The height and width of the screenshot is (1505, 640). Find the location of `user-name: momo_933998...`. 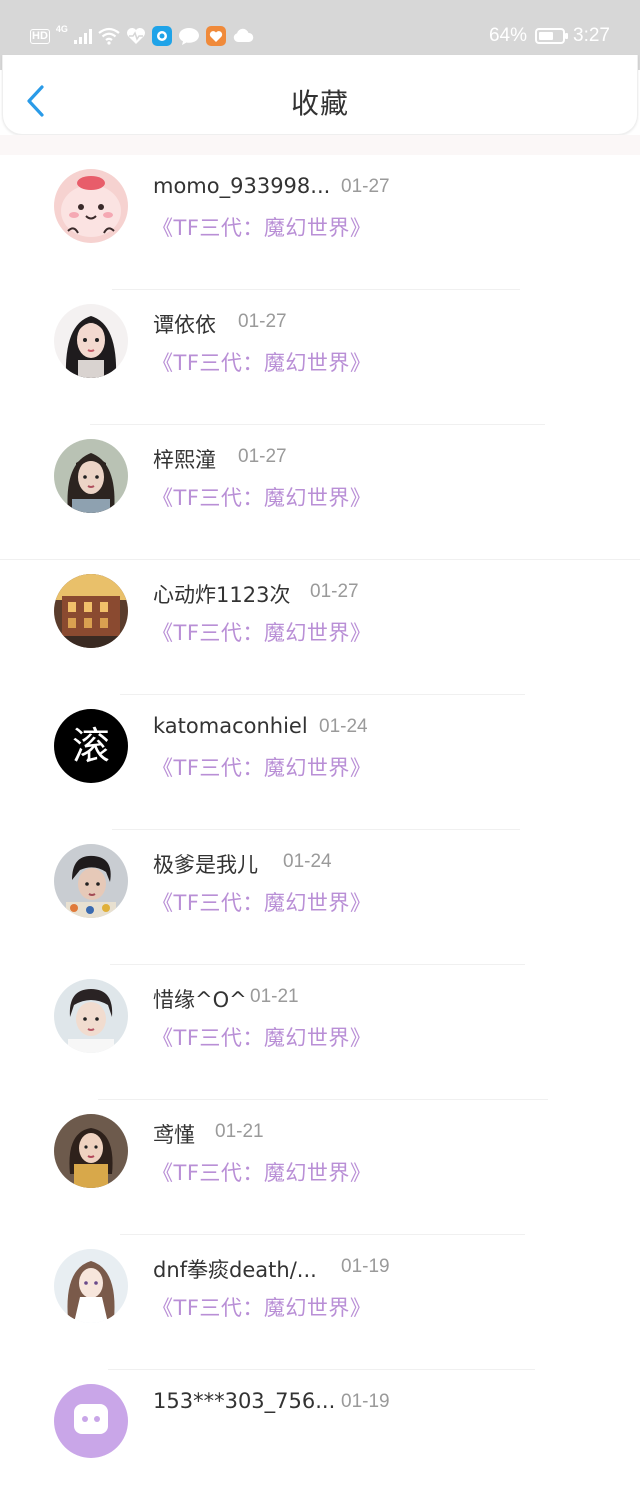

user-name: momo_933998... is located at coordinates (242, 186).